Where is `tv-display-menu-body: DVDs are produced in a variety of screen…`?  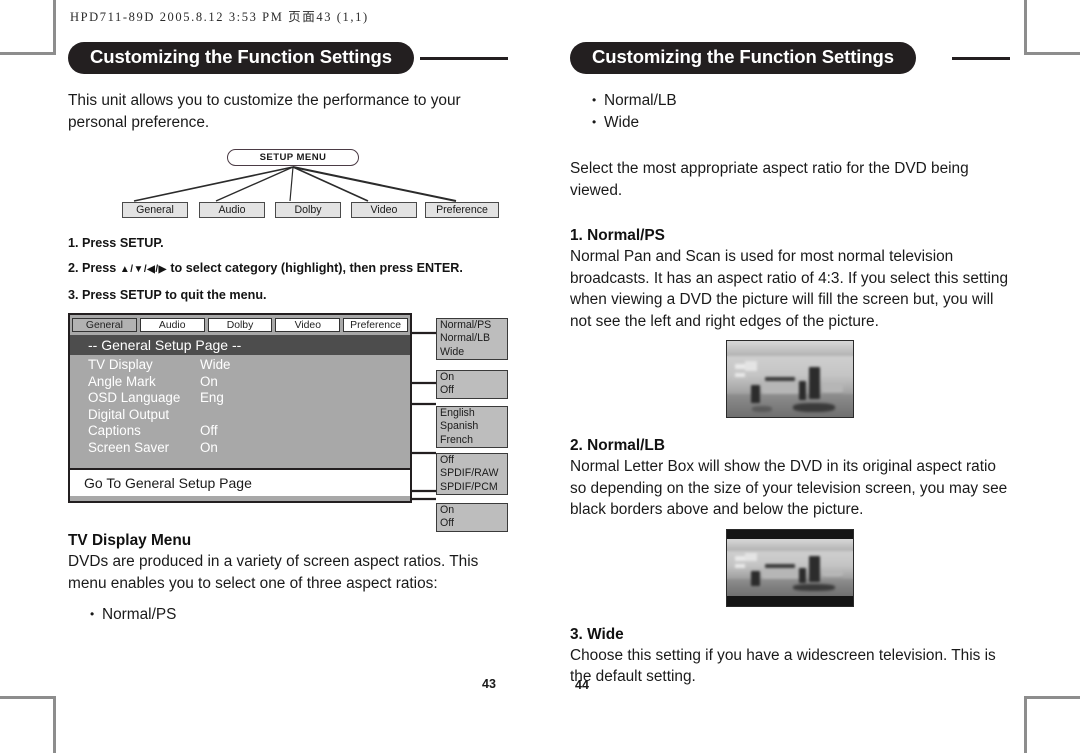
tv-display-menu-body: DVDs are produced in a variety of screen… is located at coordinates (273, 572).